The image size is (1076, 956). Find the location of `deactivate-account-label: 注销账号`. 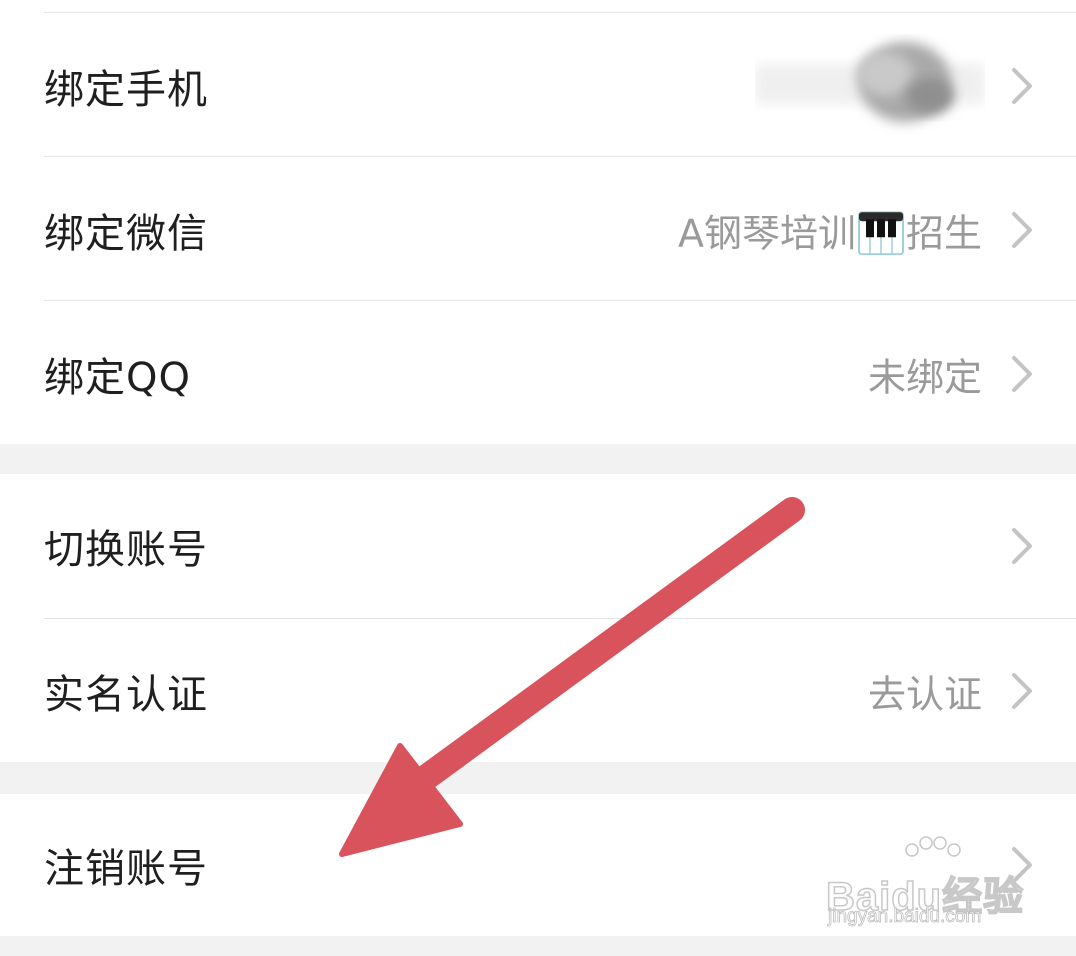

deactivate-account-label: 注销账号 is located at coordinates (126, 869).